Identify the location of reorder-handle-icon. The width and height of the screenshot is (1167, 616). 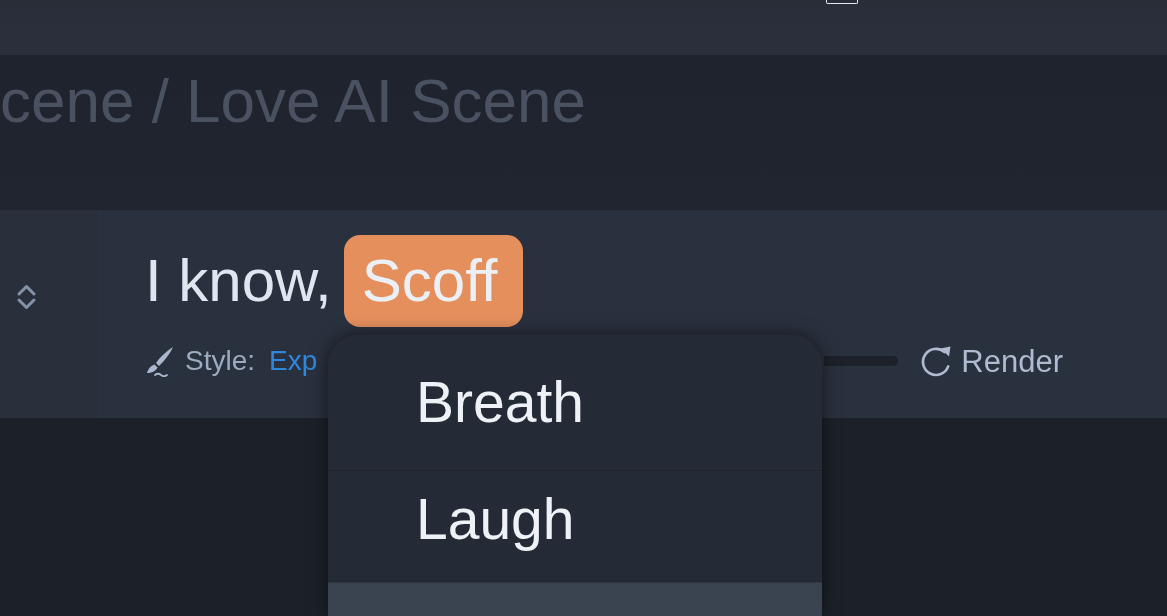
(26, 297).